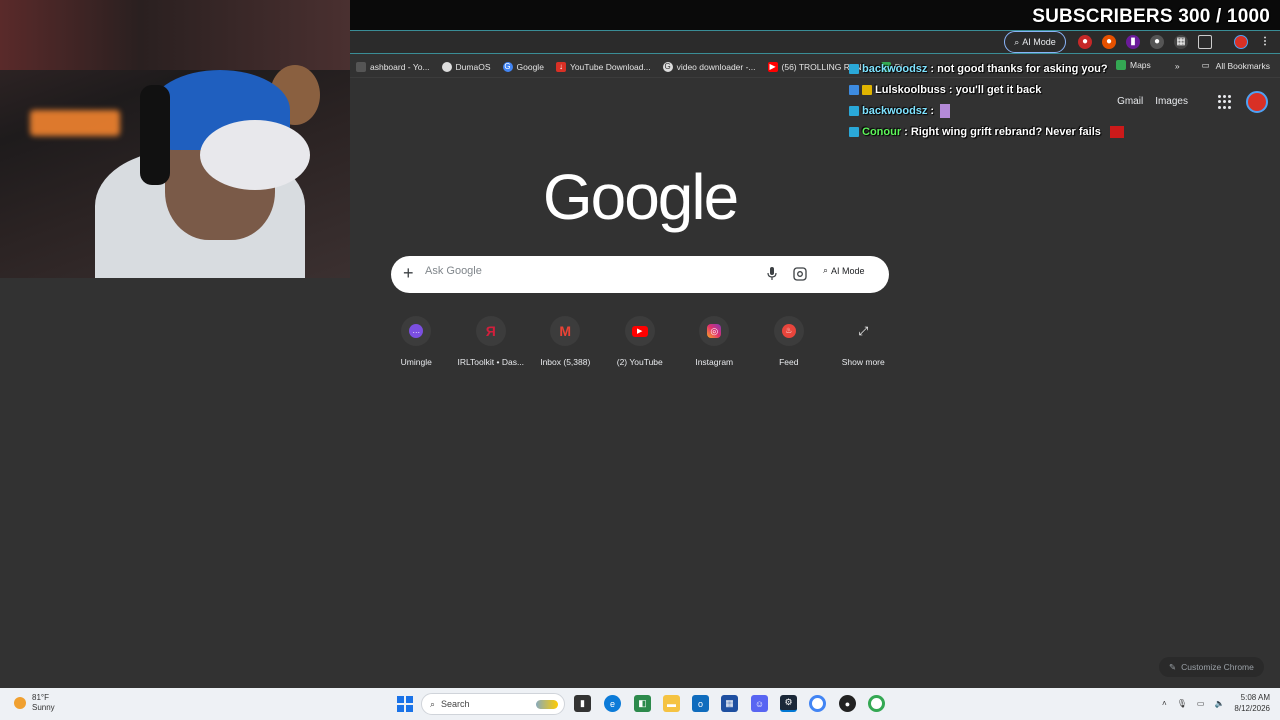 This screenshot has width=1280, height=720. I want to click on all-bookmarks-button: All Bookmarks, so click(1243, 66).